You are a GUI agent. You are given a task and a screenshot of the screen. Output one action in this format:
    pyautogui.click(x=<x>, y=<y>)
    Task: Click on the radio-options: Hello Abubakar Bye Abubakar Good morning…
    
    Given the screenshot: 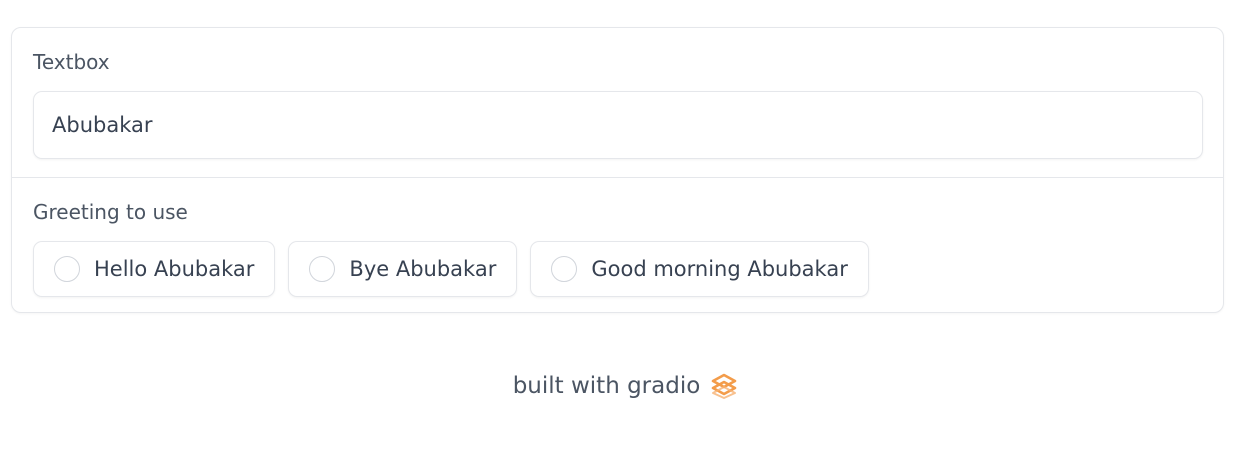 What is the action you would take?
    pyautogui.click(x=451, y=269)
    